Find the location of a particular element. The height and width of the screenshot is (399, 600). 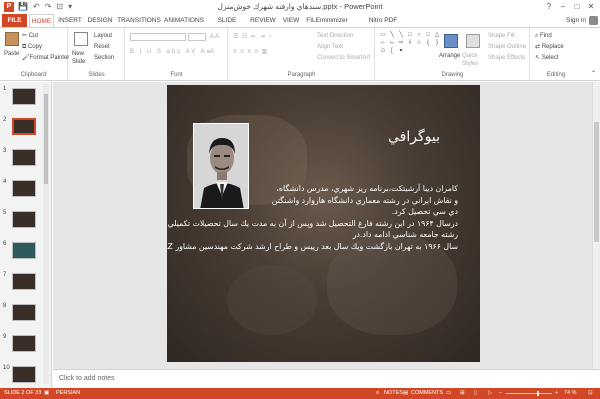

tab-fileminimizer: FILEminimizer is located at coordinates (327, 20).